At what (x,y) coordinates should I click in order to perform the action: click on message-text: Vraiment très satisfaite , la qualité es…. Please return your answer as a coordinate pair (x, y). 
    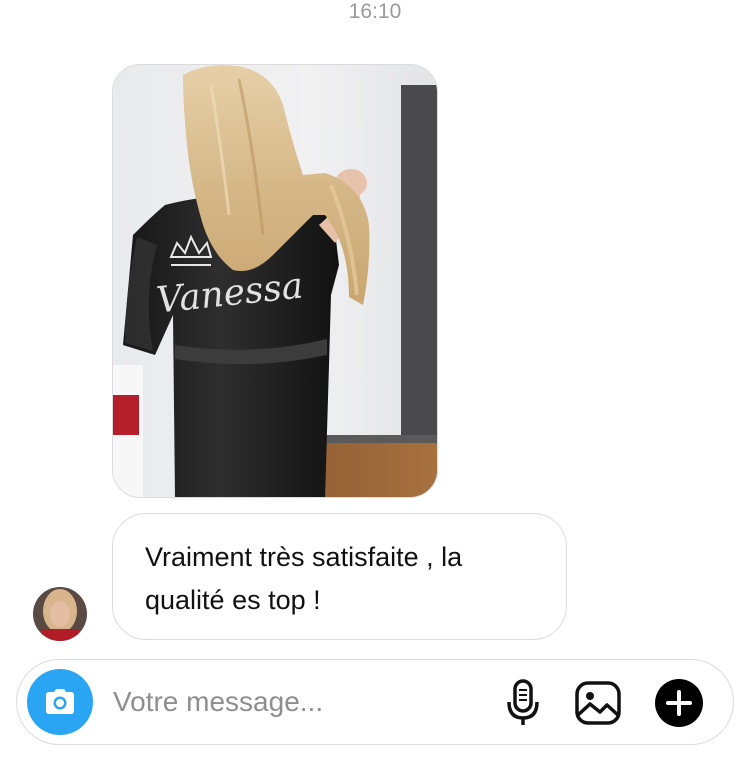
    Looking at the image, I should click on (304, 578).